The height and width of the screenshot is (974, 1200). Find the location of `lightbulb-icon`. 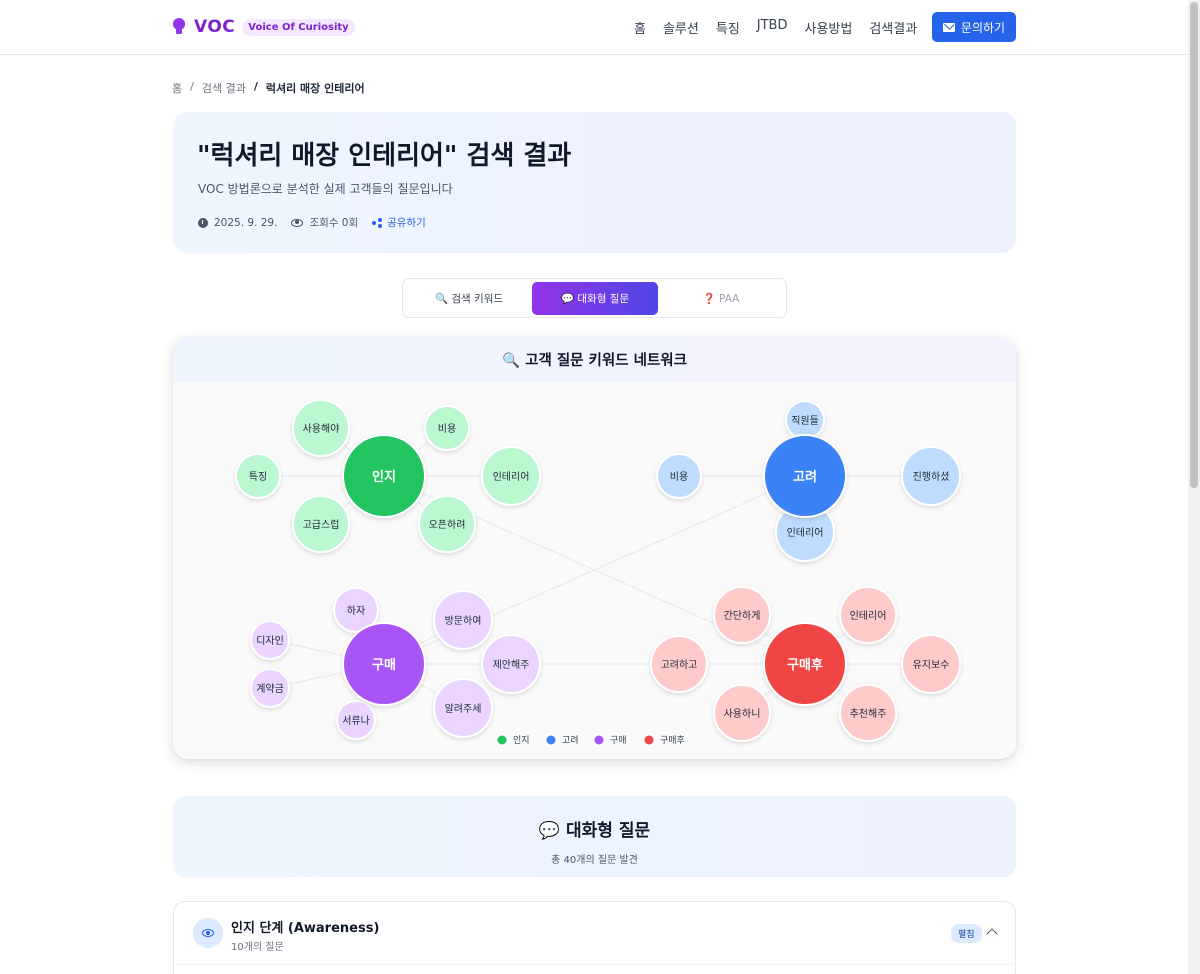

lightbulb-icon is located at coordinates (179, 27).